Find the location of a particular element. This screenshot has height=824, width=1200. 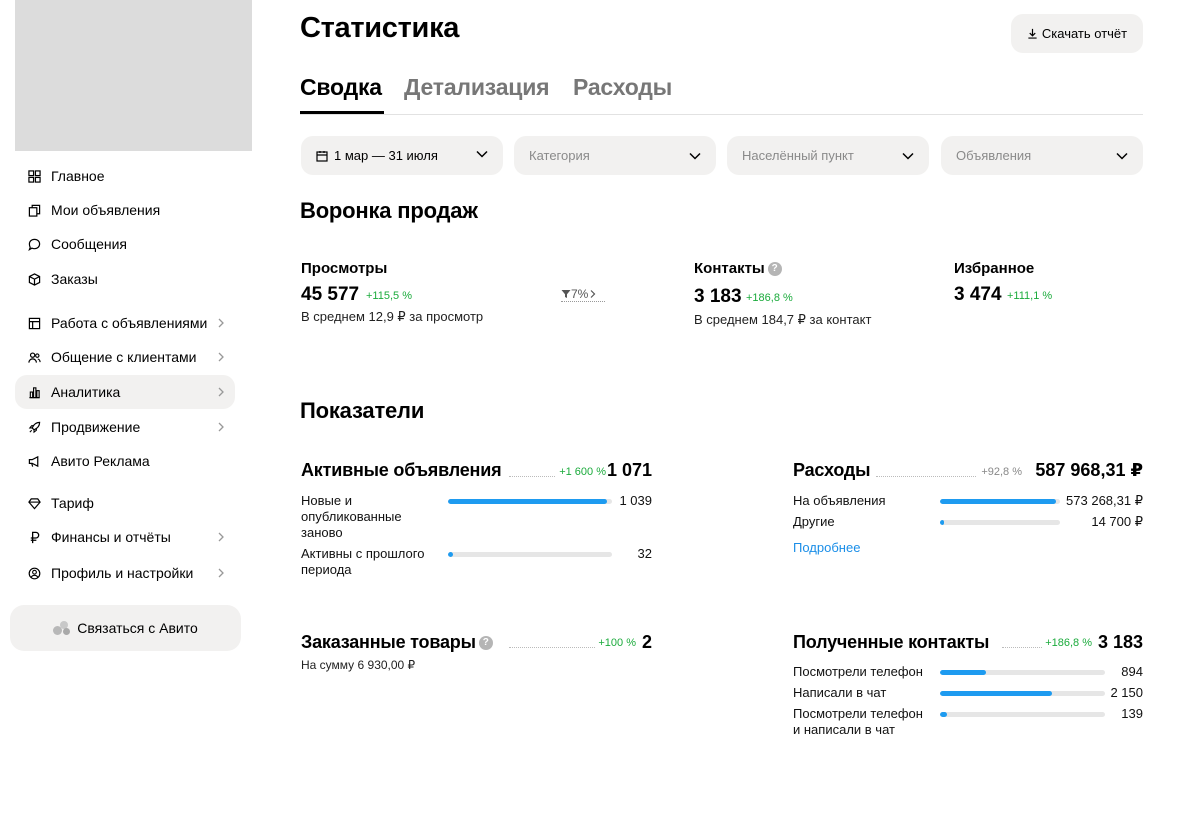

sidebar-item-finance: Финансы и отчёты is located at coordinates (125, 537).